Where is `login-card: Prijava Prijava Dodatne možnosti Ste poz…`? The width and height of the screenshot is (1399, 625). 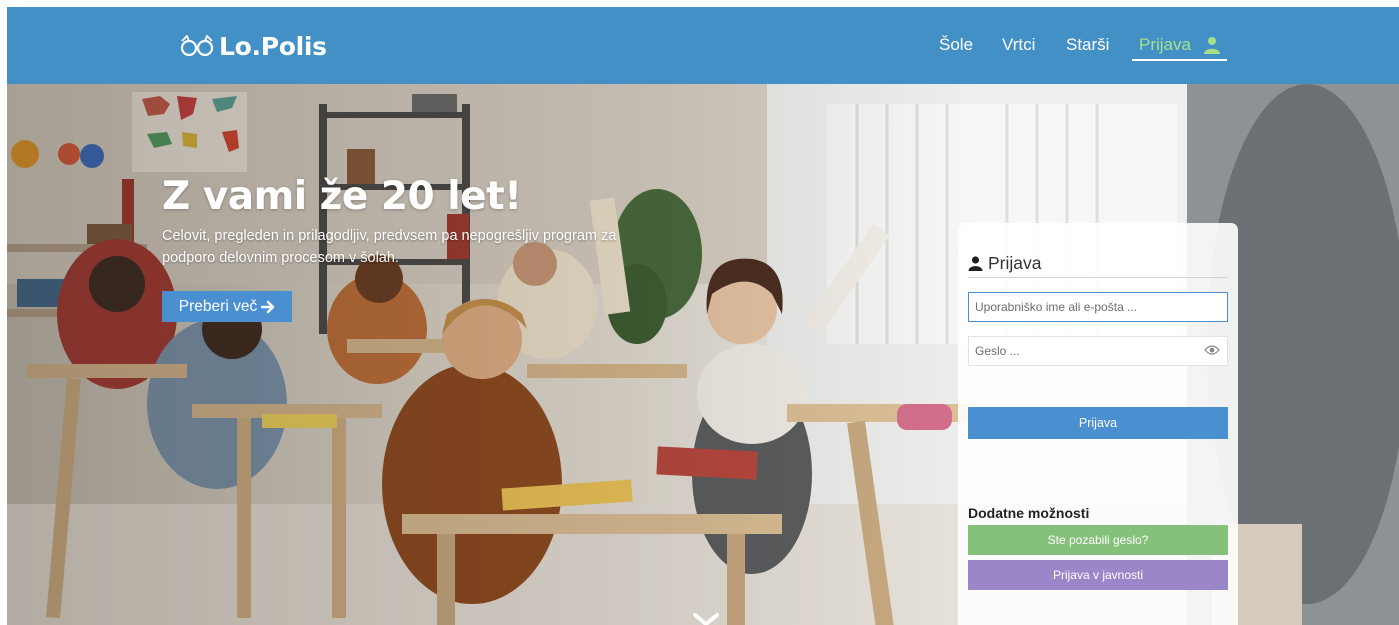 login-card: Prijava Prijava Dodatne možnosti Ste poz… is located at coordinates (1098, 424).